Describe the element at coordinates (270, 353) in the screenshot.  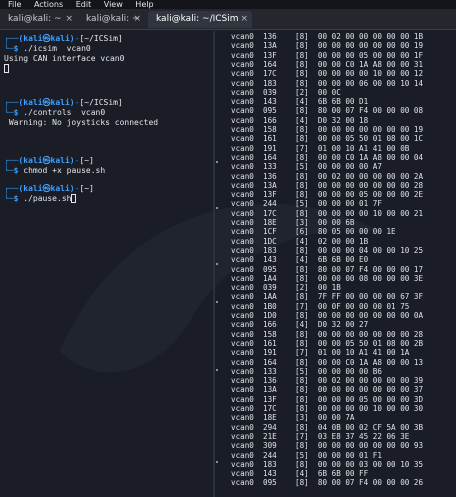
I see `can-id: 191` at that location.